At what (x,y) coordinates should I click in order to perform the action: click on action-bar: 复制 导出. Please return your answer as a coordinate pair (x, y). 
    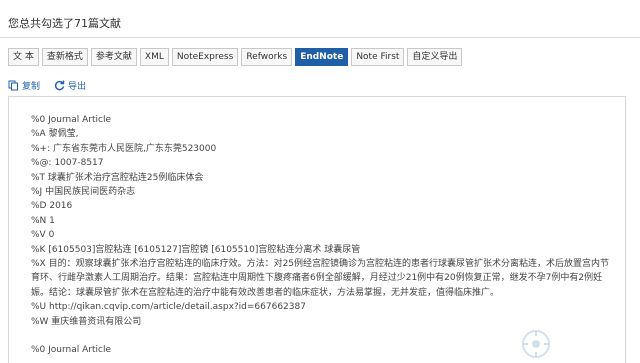
    Looking at the image, I should click on (47, 85).